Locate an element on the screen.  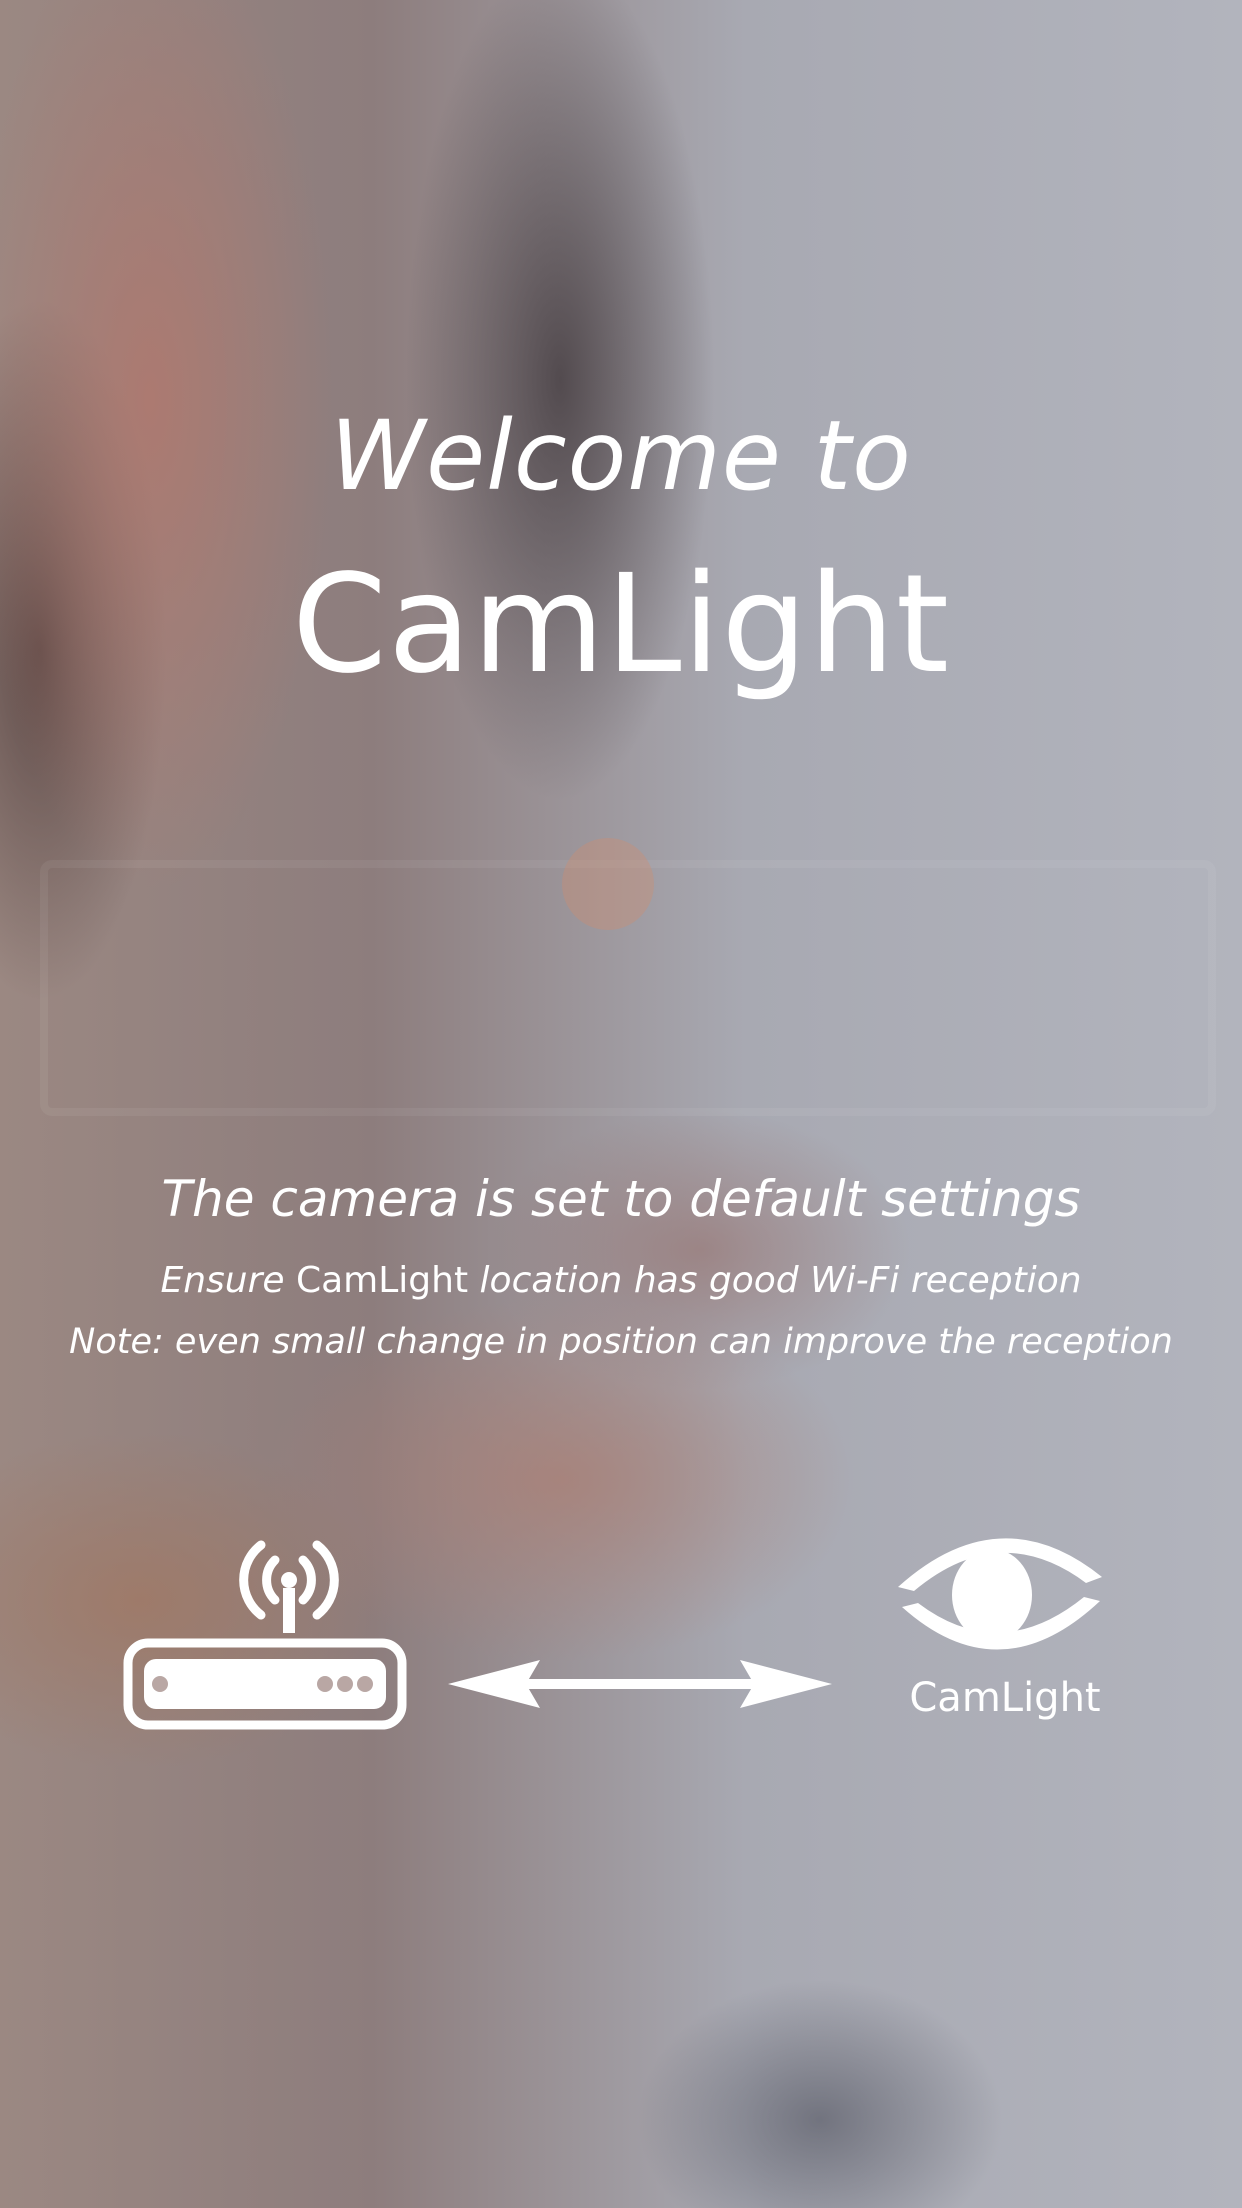
welcome-heading: Welcome to is located at coordinates (621, 456).